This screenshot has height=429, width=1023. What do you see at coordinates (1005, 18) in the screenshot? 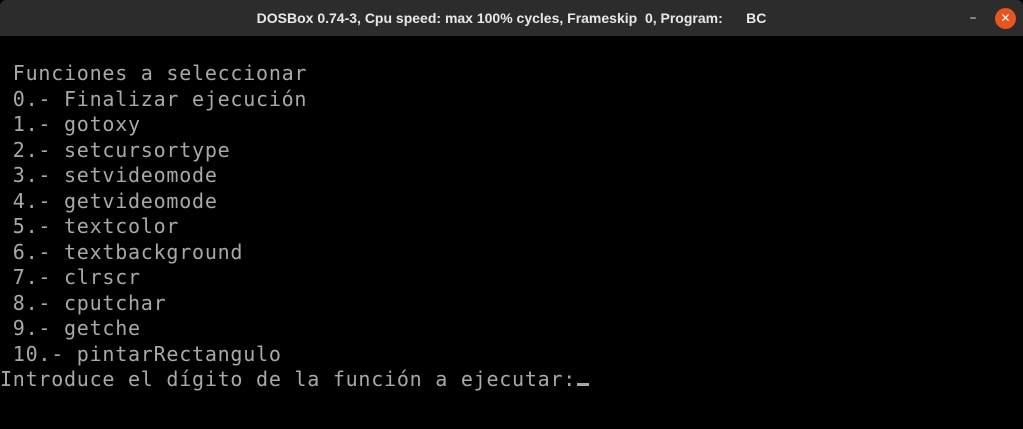
I see `close-icon: ✕` at bounding box center [1005, 18].